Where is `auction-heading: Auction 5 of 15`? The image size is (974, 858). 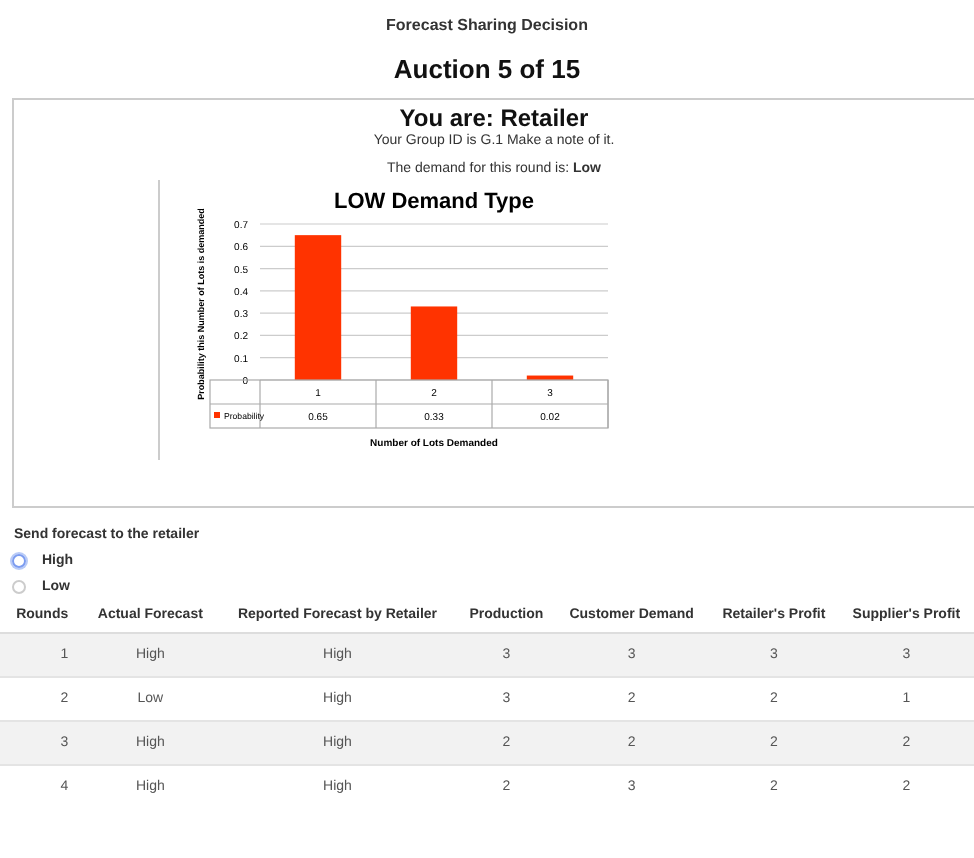 auction-heading: Auction 5 of 15 is located at coordinates (487, 69).